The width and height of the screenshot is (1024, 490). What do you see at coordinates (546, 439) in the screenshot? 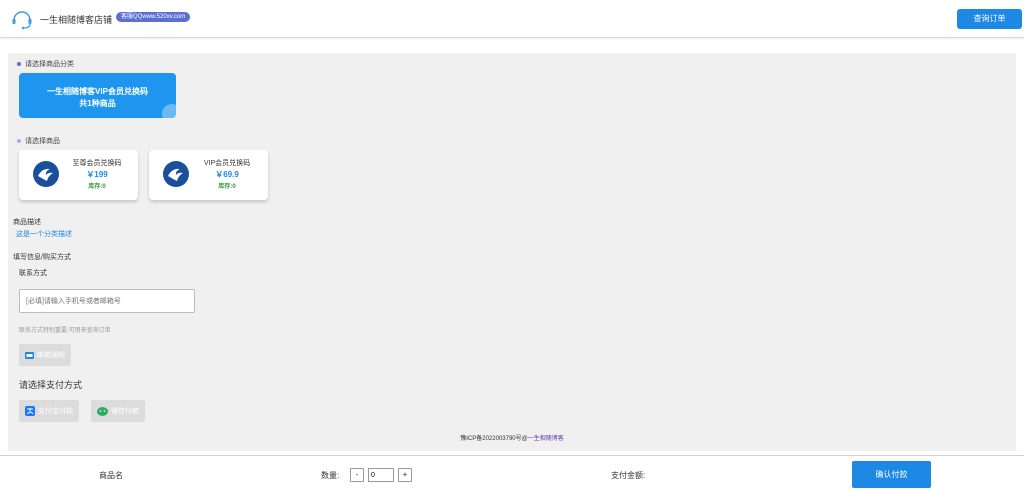
I see `footer-link: 一生相随博客` at bounding box center [546, 439].